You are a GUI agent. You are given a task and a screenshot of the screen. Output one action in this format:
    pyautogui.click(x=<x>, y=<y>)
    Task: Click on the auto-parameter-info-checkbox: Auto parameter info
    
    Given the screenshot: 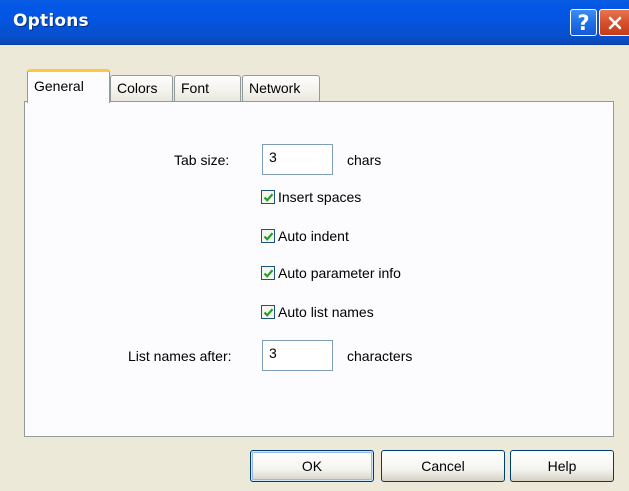 What is the action you would take?
    pyautogui.click(x=331, y=273)
    